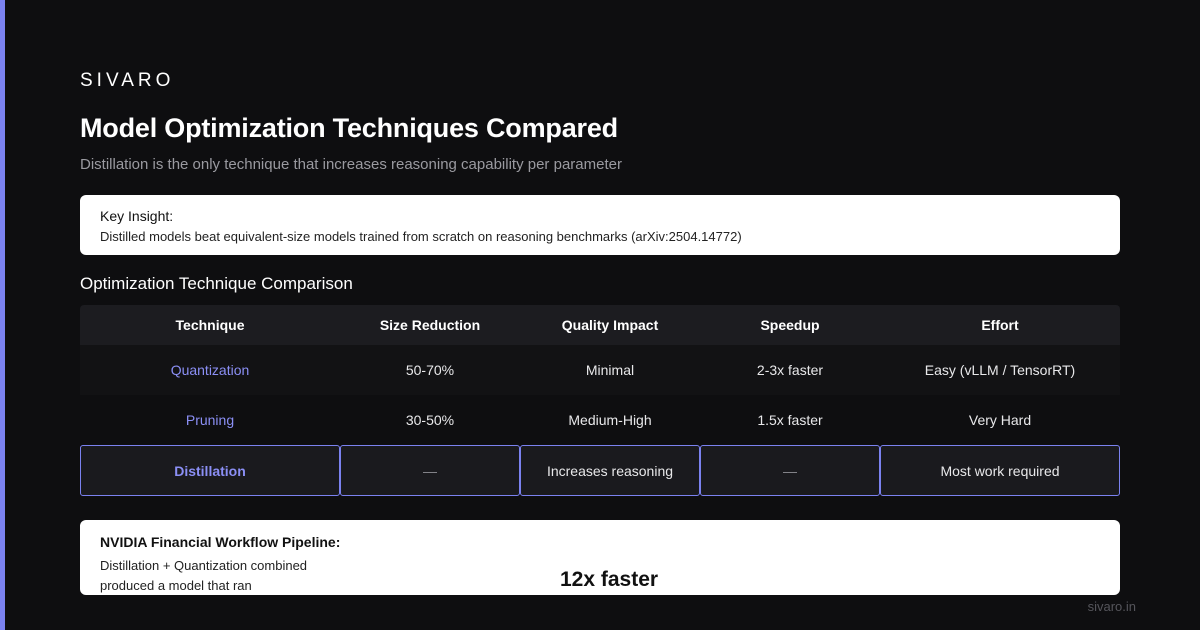  I want to click on size-reduction-cell: 30-50%, so click(430, 420).